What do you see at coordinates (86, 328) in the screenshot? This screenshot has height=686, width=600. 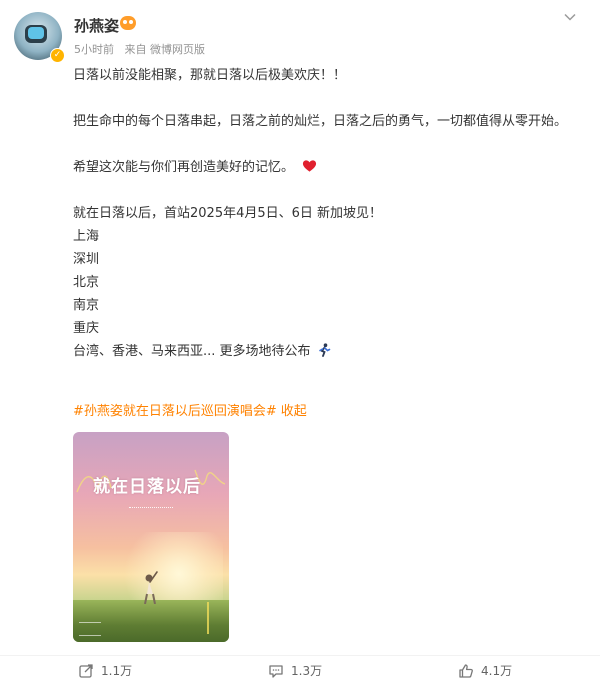 I see `city-item: 重庆` at bounding box center [86, 328].